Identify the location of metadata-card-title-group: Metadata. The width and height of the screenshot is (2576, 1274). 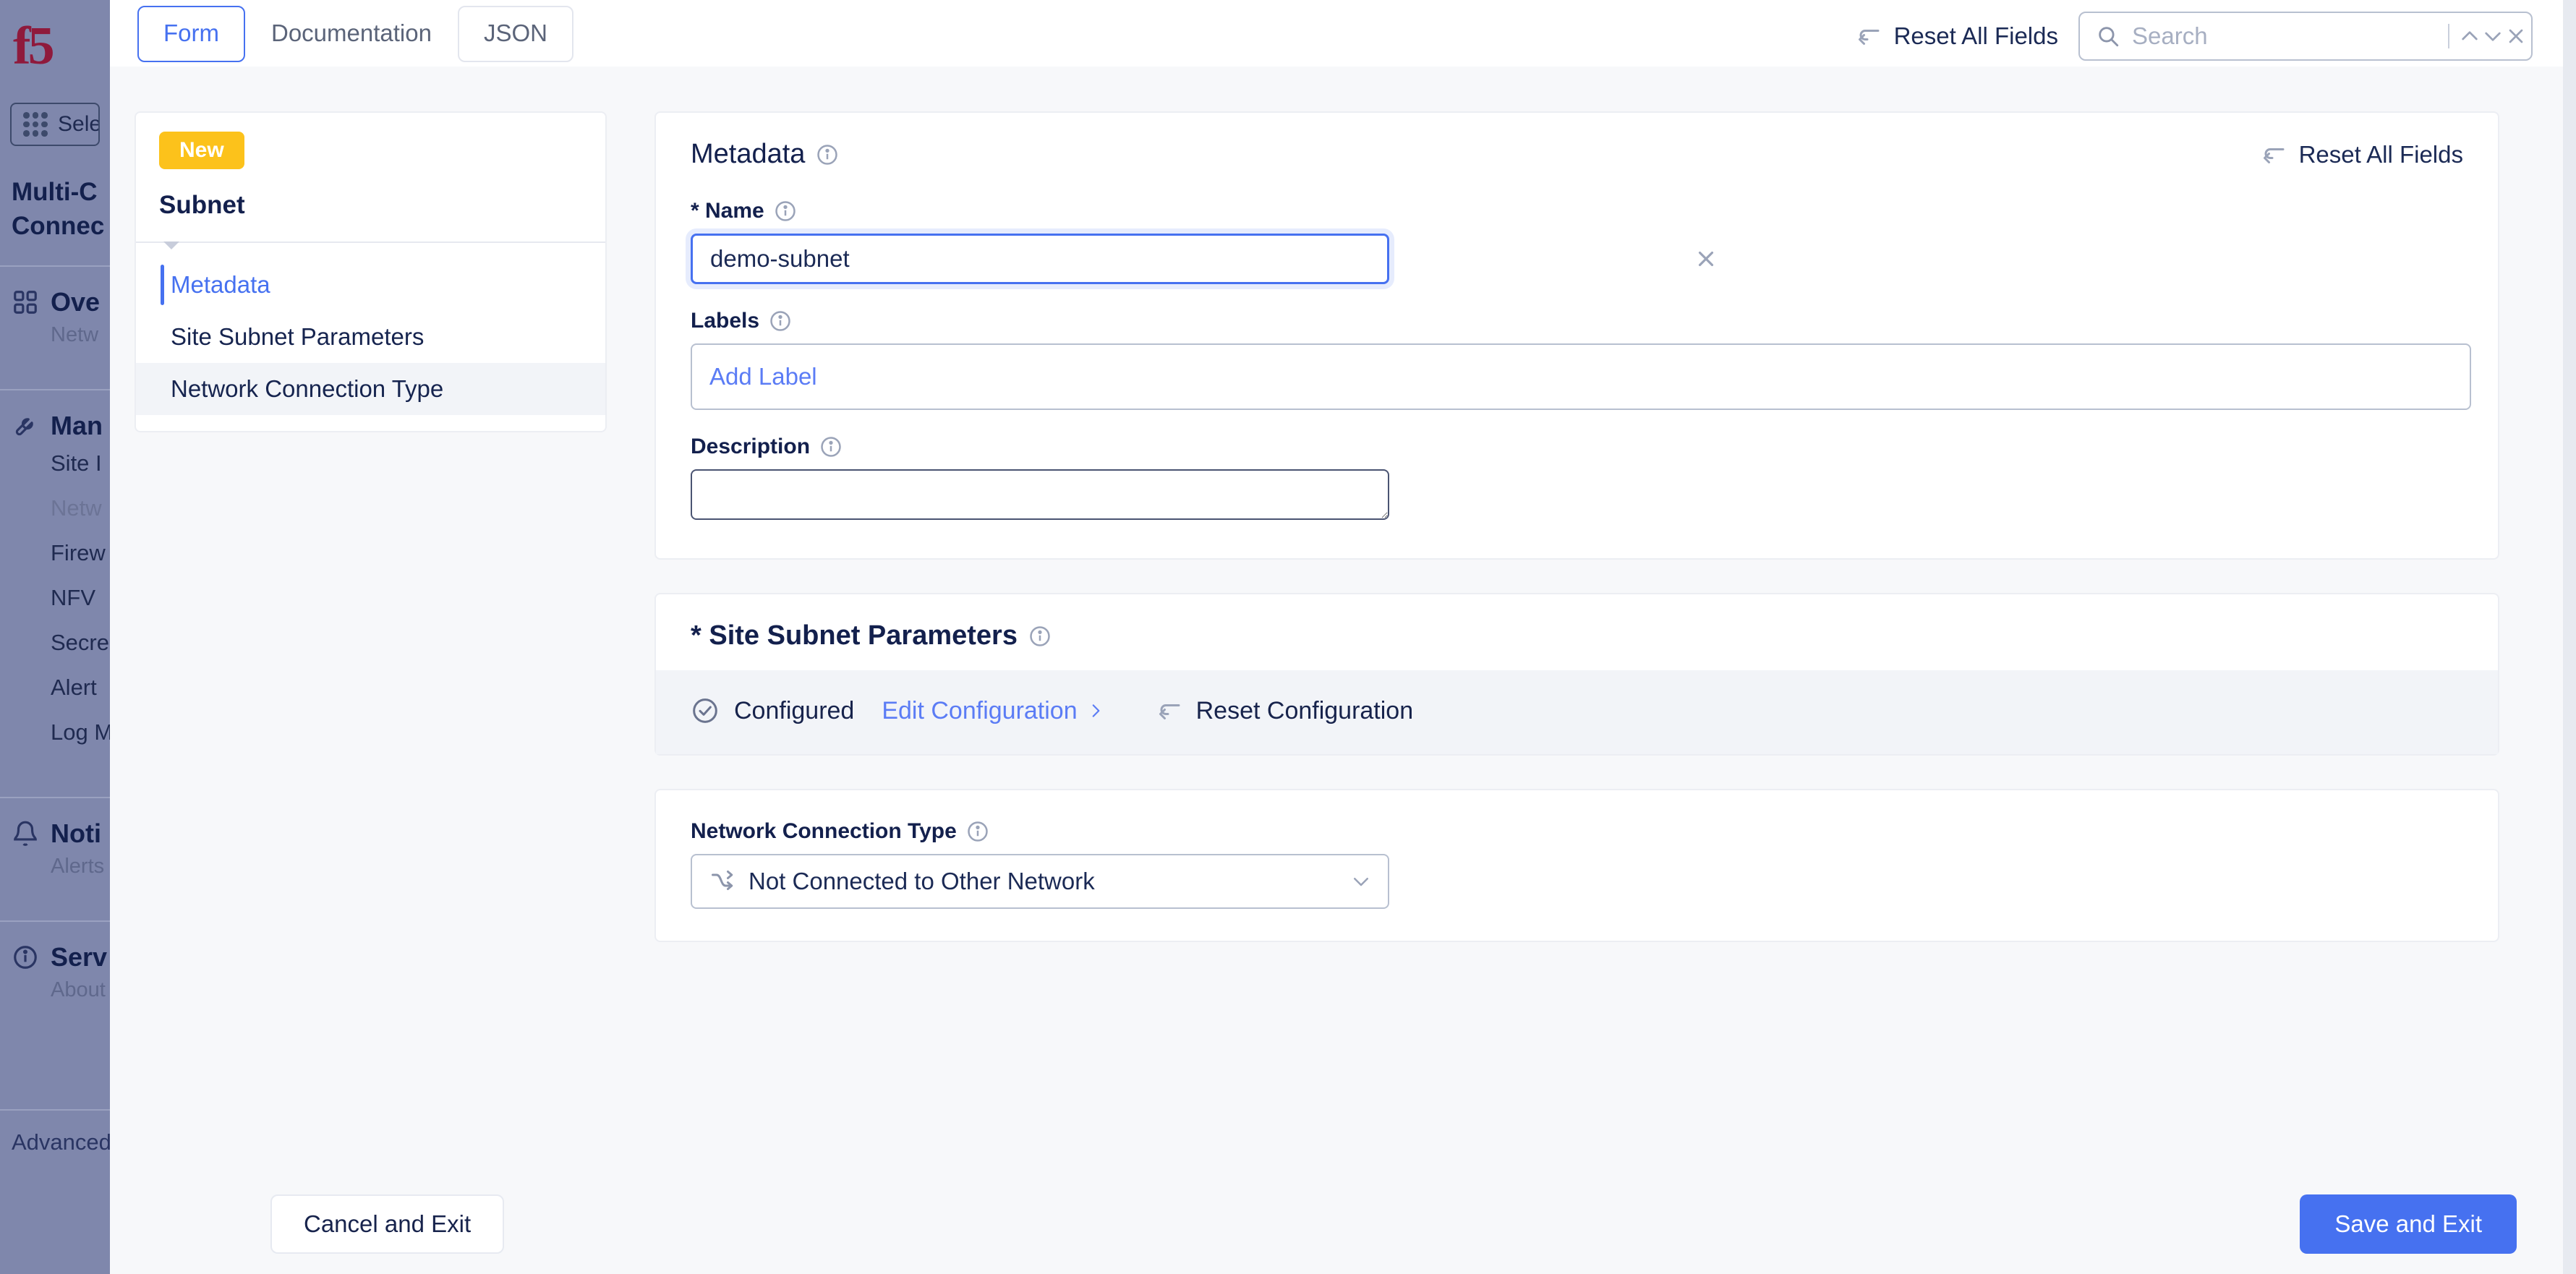
(764, 155).